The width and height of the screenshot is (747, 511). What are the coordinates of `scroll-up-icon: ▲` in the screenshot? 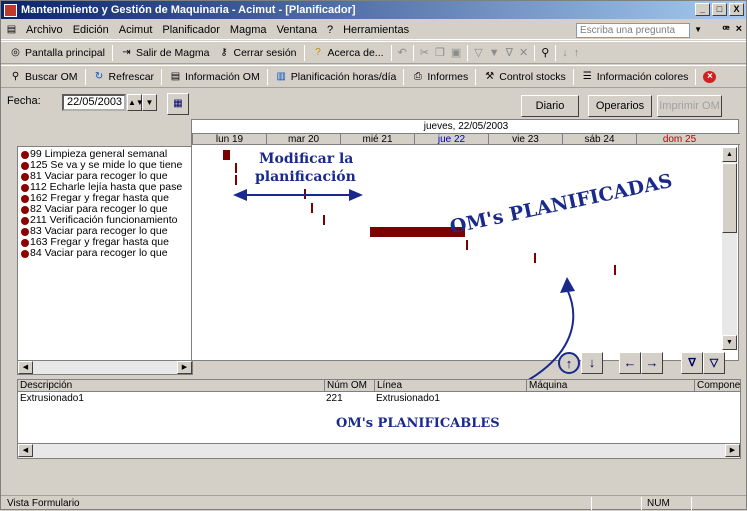 It's located at (729, 154).